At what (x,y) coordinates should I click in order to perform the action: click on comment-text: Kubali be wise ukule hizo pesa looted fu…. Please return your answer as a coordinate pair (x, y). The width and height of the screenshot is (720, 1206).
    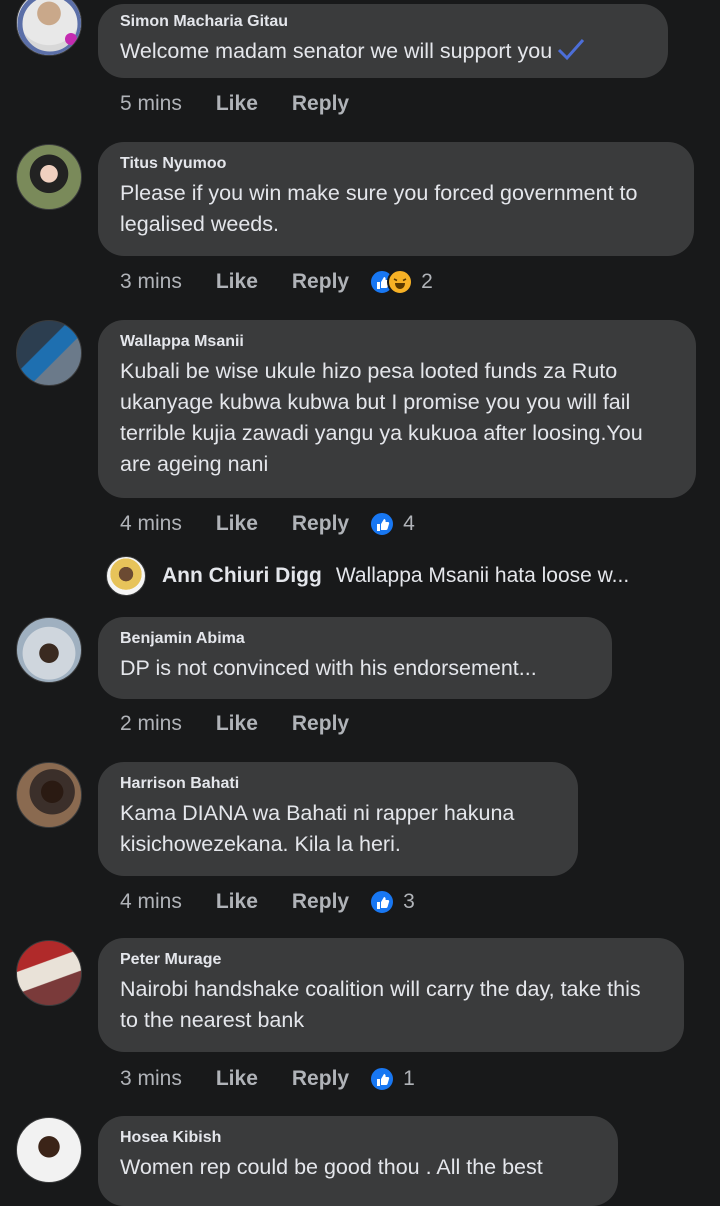
    Looking at the image, I should click on (381, 417).